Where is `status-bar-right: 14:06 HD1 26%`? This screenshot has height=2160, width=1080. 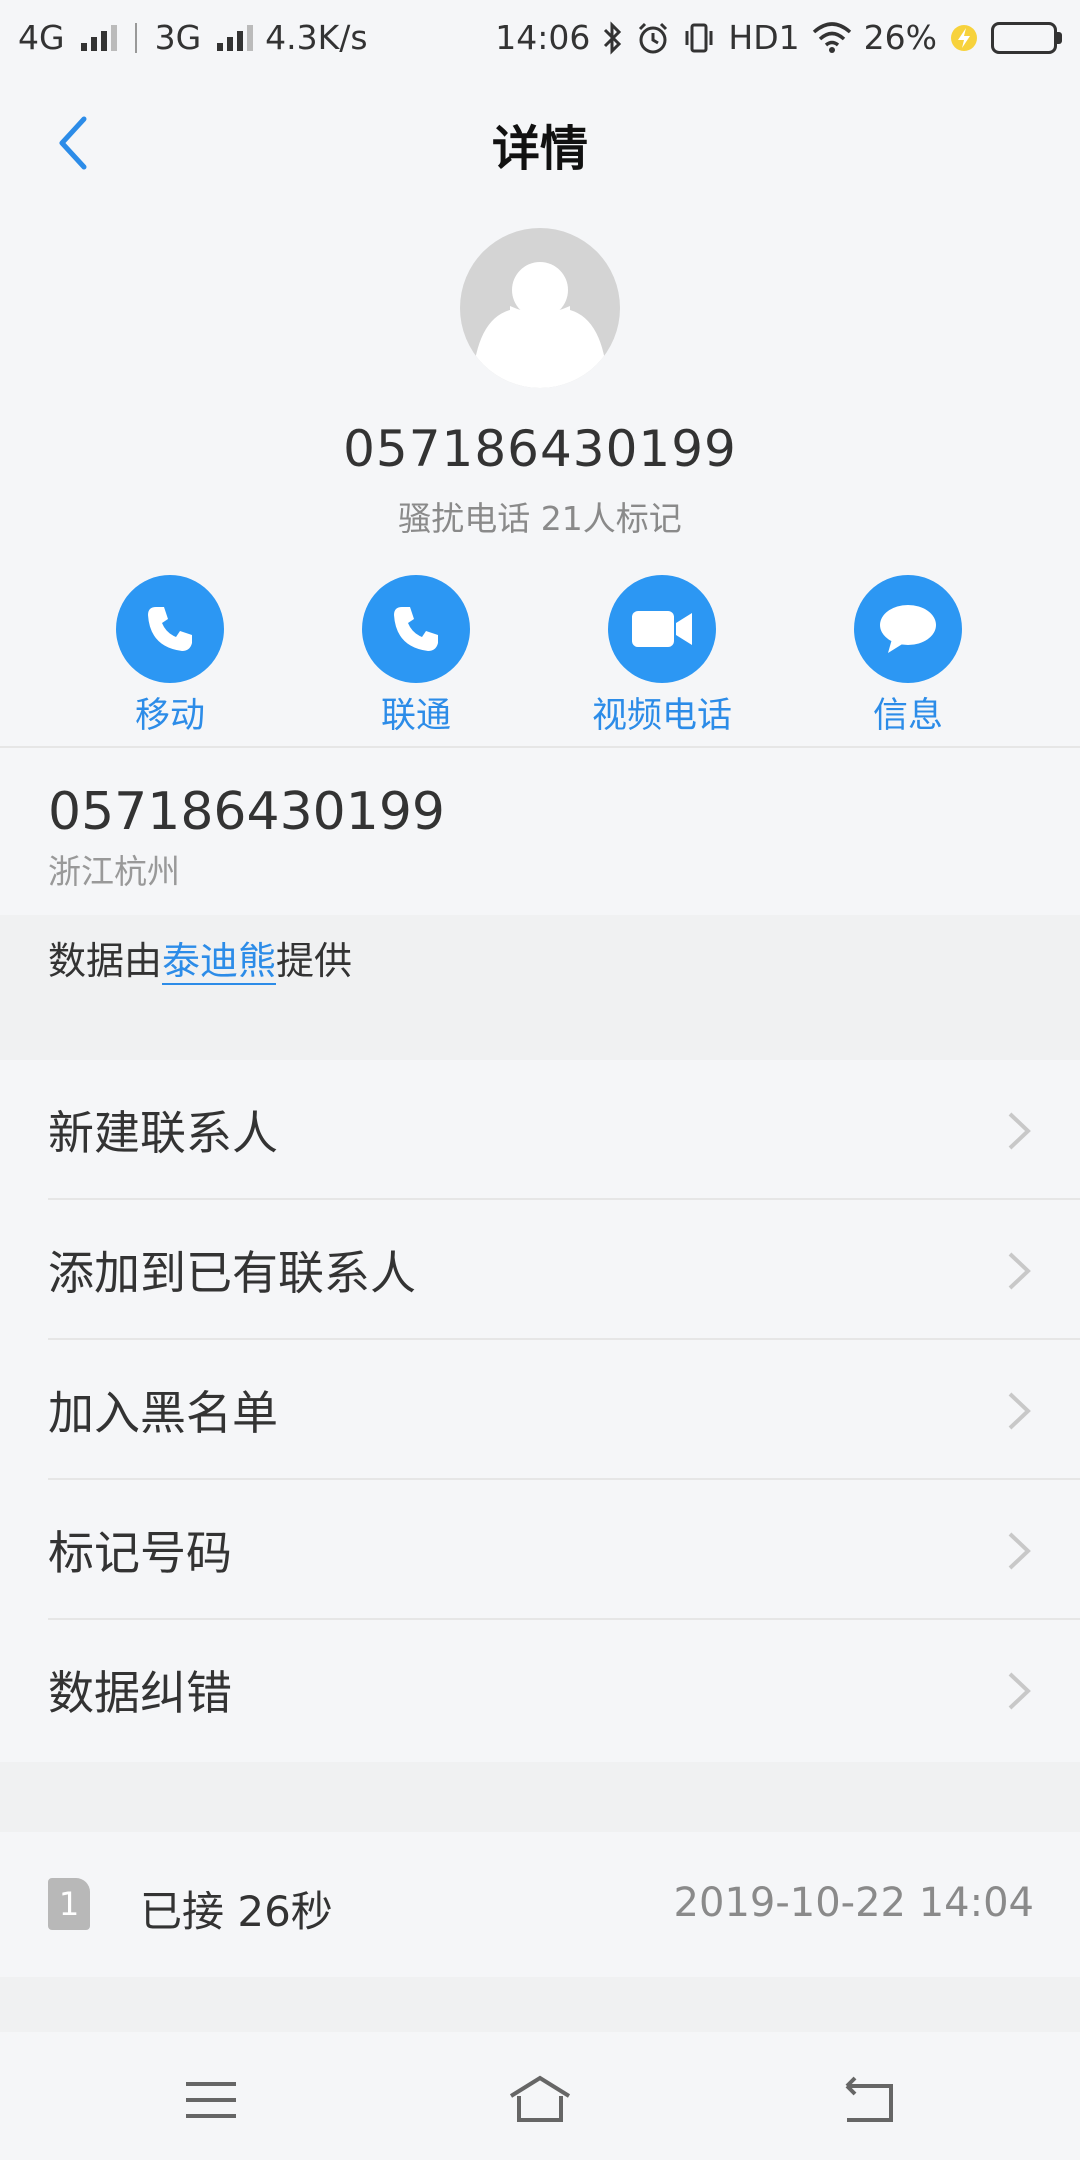 status-bar-right: 14:06 HD1 26% is located at coordinates (778, 37).